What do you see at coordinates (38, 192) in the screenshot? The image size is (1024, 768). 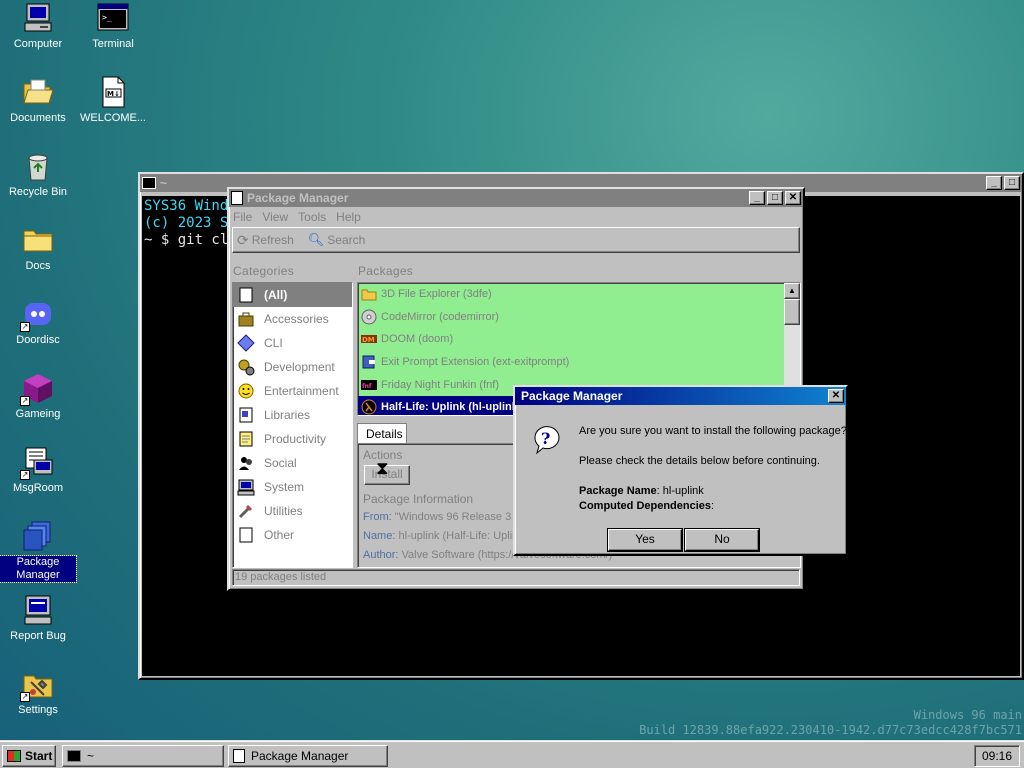 I see `desktop-icon-label: Recycle Bin` at bounding box center [38, 192].